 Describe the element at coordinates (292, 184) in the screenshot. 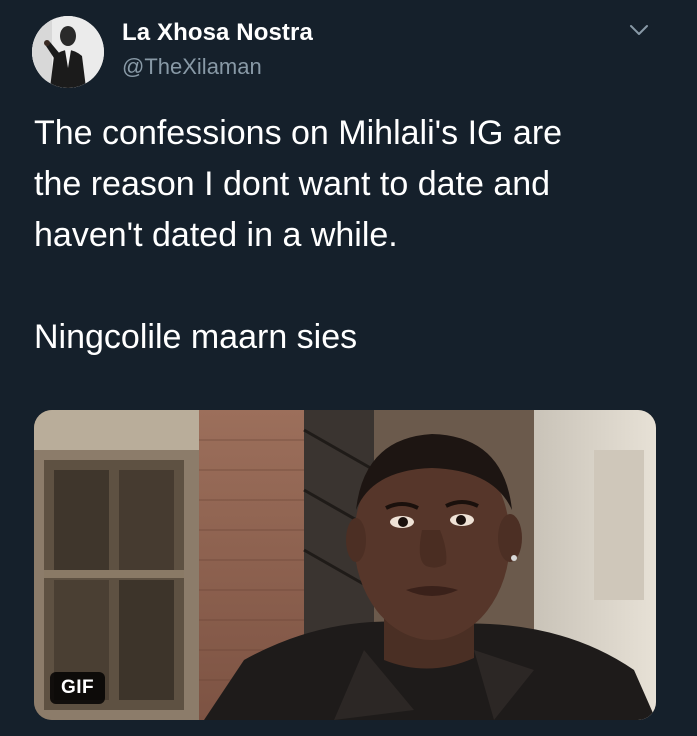

I see `tweet-text-line: the reason I dont want to date and` at that location.